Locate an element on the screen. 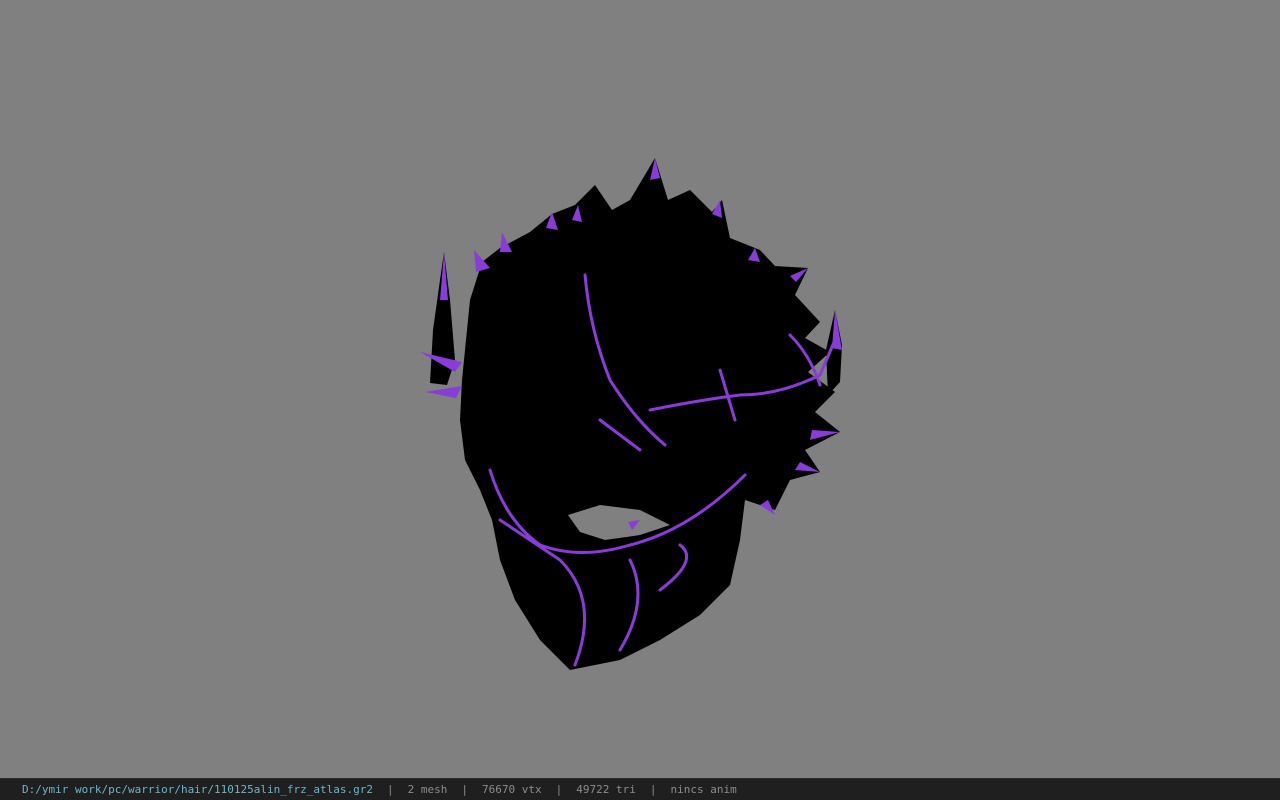 The height and width of the screenshot is (800, 1280). status-animation: nincs anim is located at coordinates (703, 789).